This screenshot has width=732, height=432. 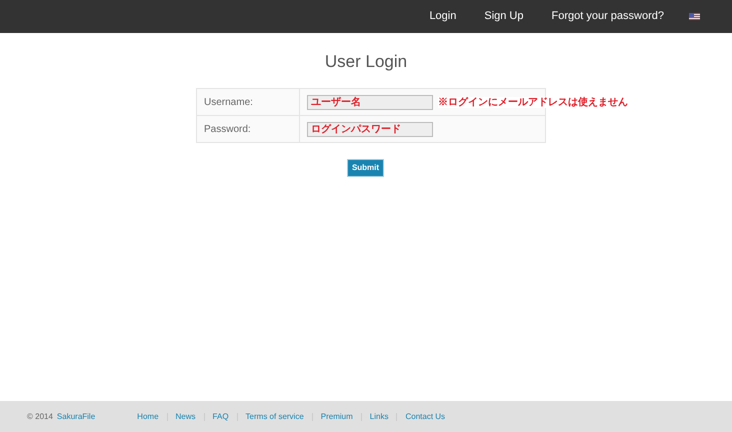 I want to click on hint-text: ※ログインにメールアドレスは使えません, so click(x=533, y=102).